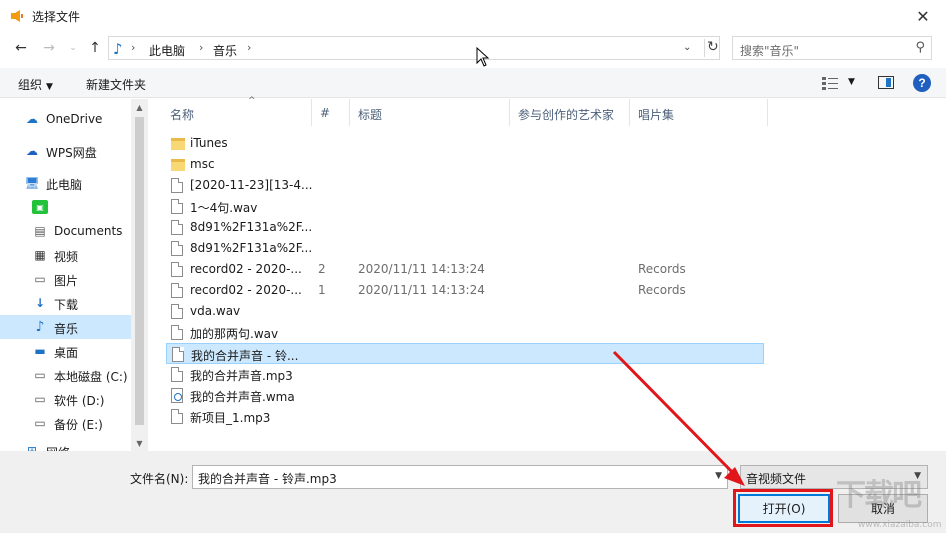 The width and height of the screenshot is (946, 533). Describe the element at coordinates (370, 115) in the screenshot. I see `column-label: 标题` at that location.